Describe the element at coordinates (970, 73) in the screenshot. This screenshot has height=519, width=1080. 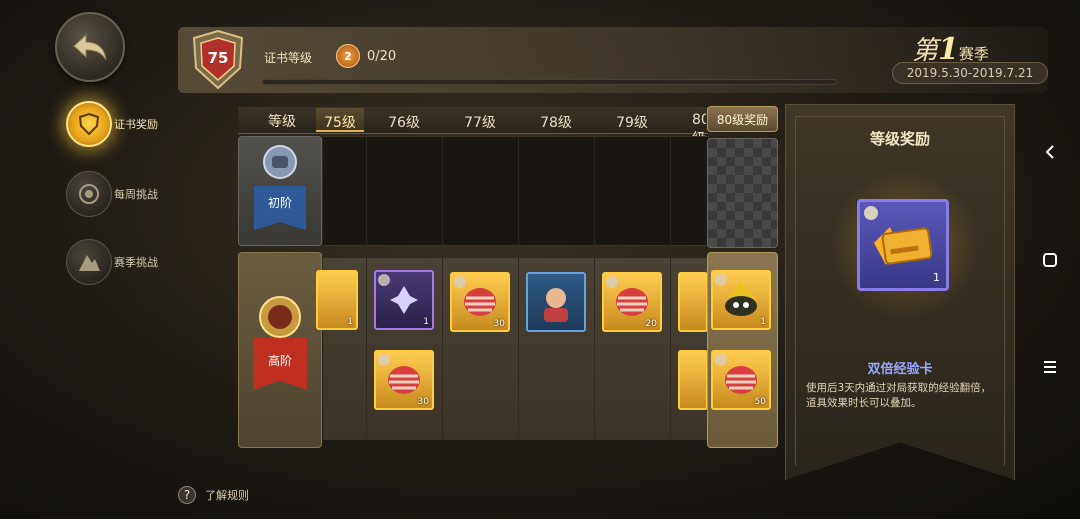
I see `season-dates: 2019.5.30-2019.7.21` at that location.